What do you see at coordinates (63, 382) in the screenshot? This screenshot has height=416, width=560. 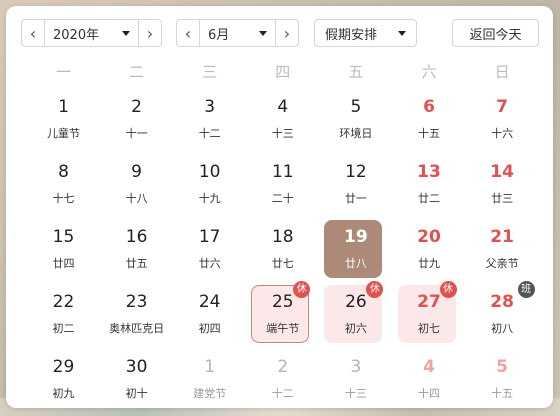 I see `date-cell: 29 初九` at bounding box center [63, 382].